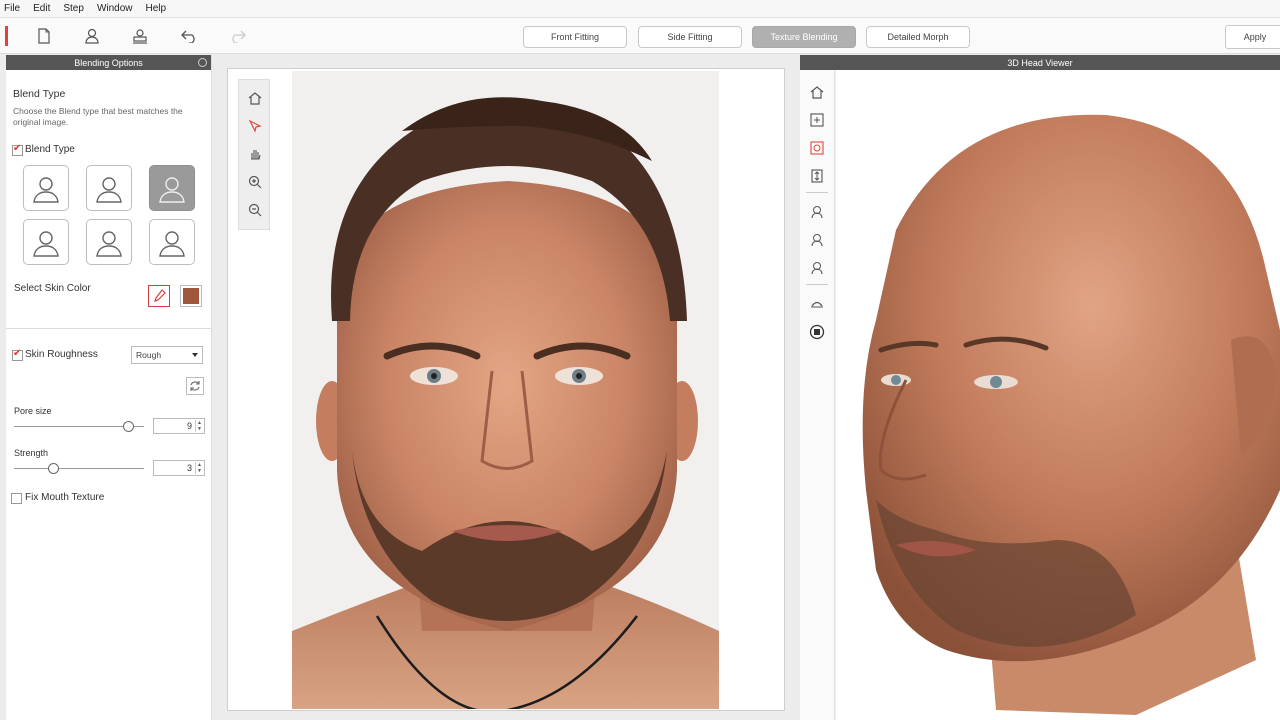 The width and height of the screenshot is (1280, 720). I want to click on new-file-icon, so click(44, 36).